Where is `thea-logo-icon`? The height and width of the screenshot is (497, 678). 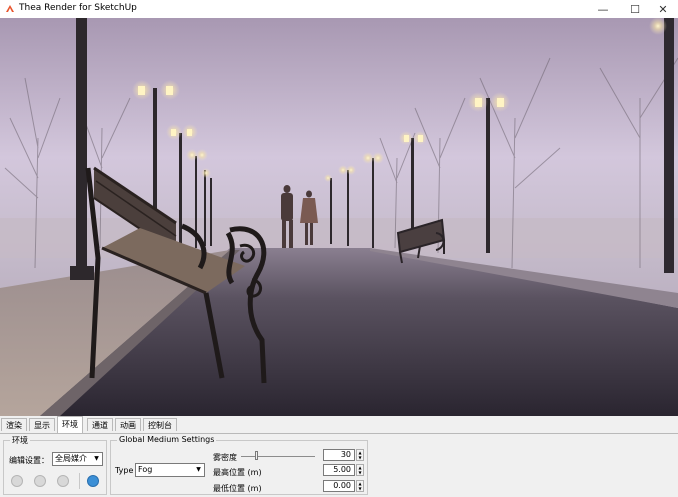
thea-logo-icon is located at coordinates (10, 8).